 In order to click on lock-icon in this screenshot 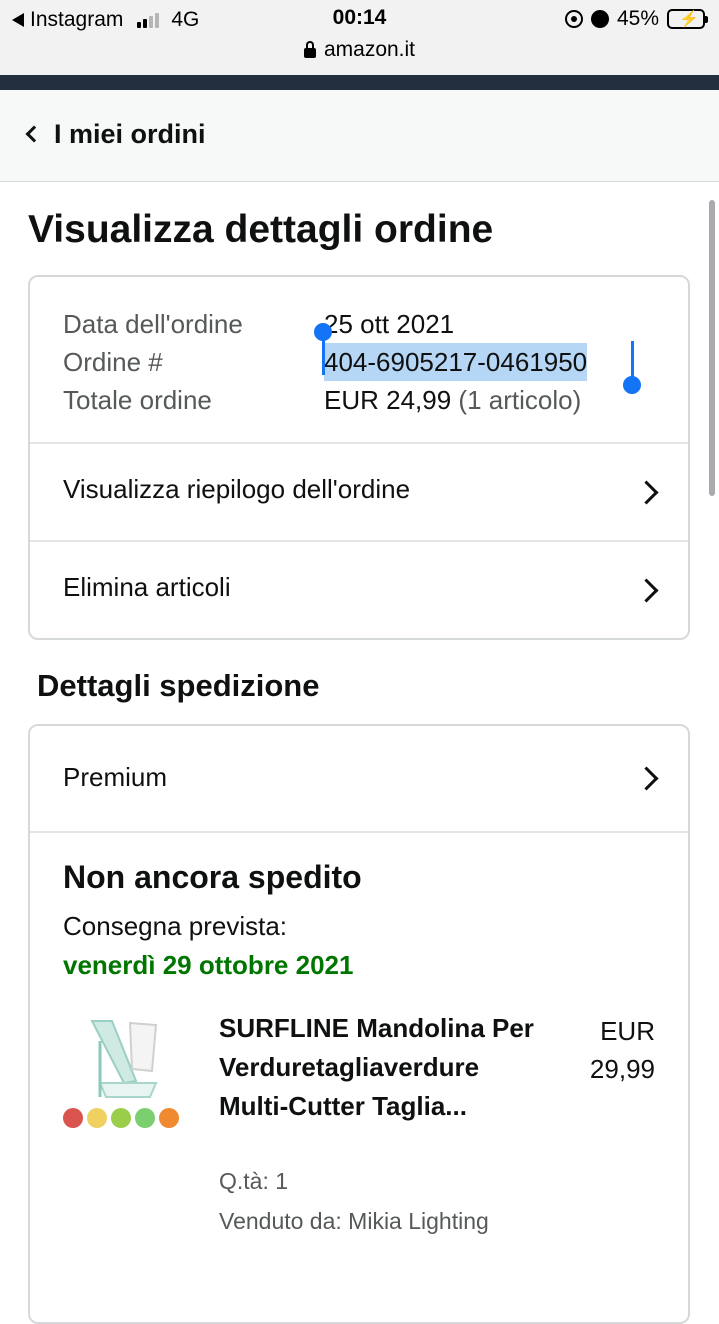, I will do `click(309, 49)`.